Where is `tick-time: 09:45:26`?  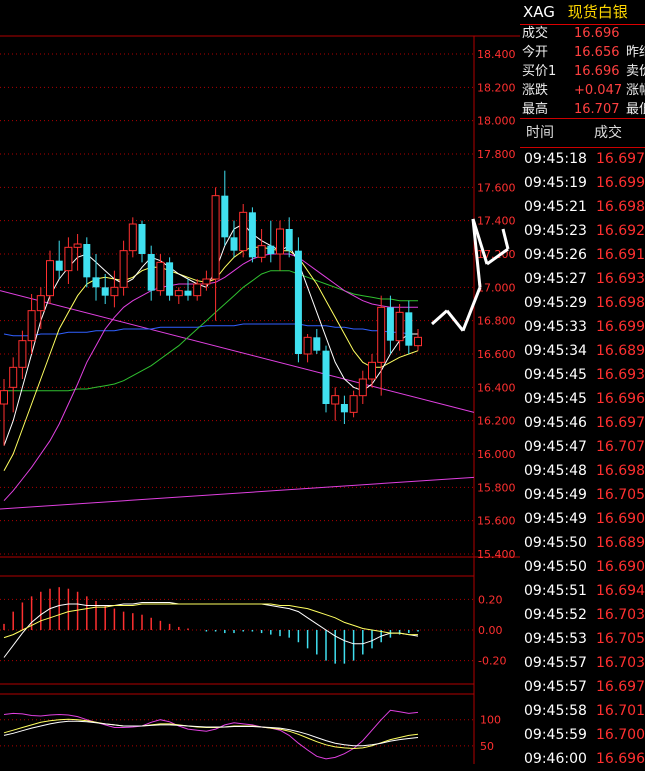
tick-time: 09:45:26 is located at coordinates (555, 255).